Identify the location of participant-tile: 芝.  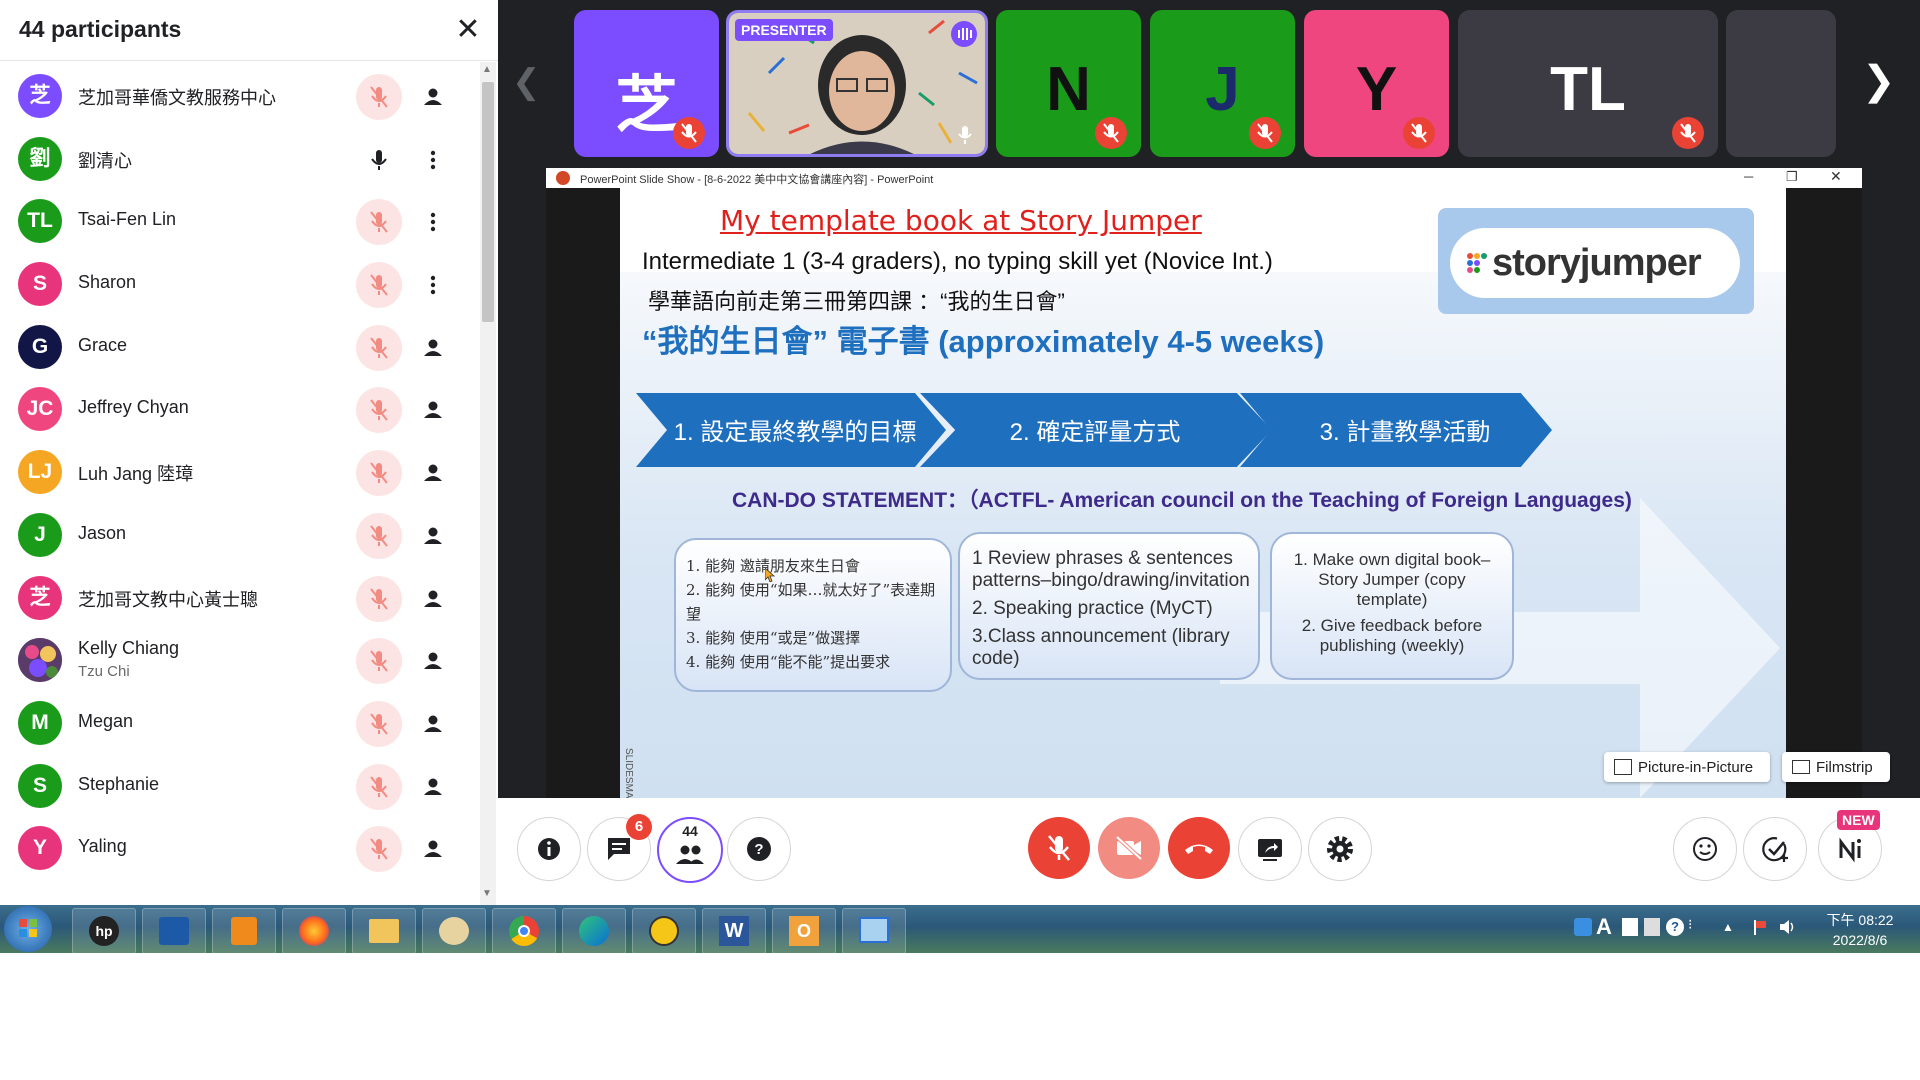
(646, 83).